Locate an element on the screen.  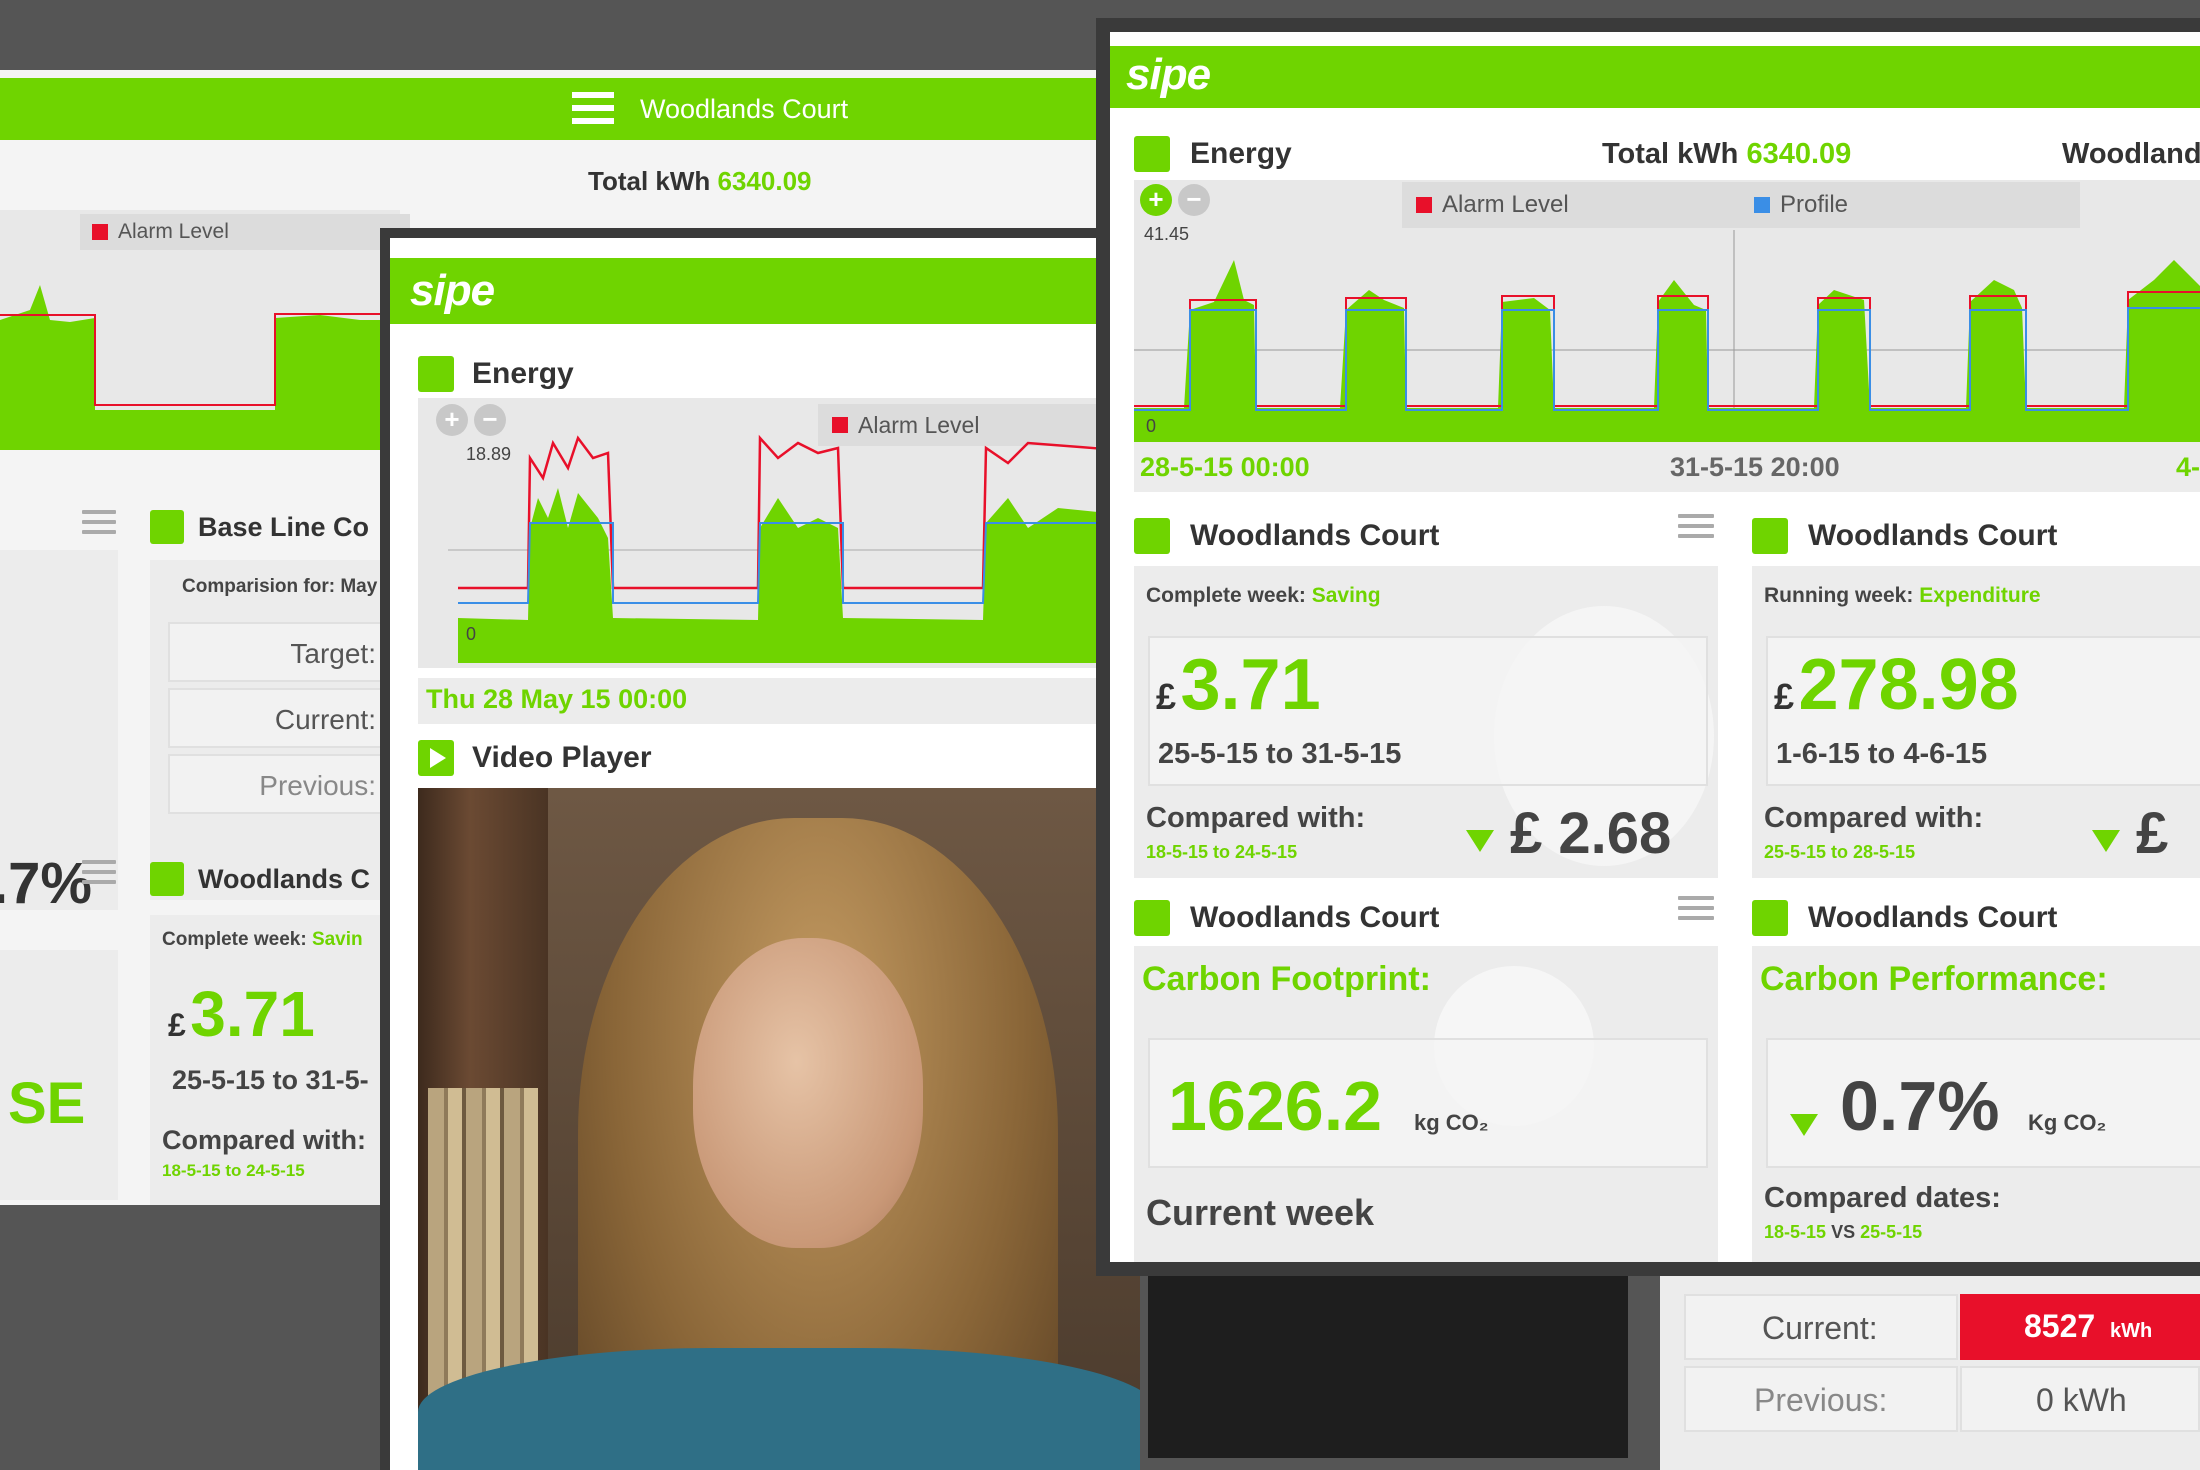
back-header-bar: Woodlands Court is located at coordinates (550, 109).